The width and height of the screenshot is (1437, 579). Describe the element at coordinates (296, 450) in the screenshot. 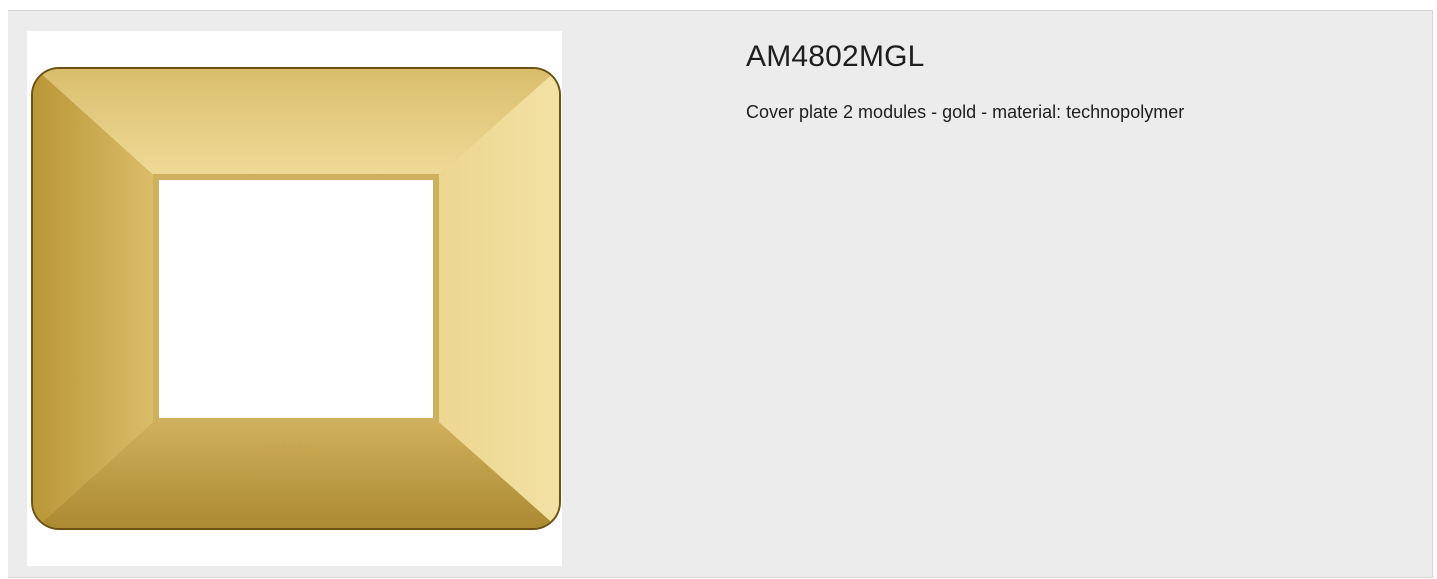

I see `brand-logo: bticino` at that location.